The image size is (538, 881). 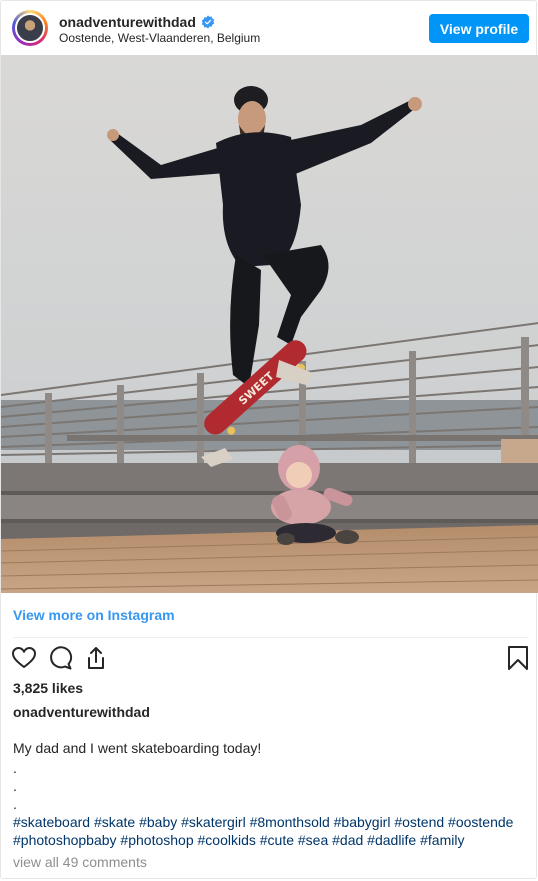 What do you see at coordinates (80, 862) in the screenshot?
I see `view-comments-link: view all 49 comments` at bounding box center [80, 862].